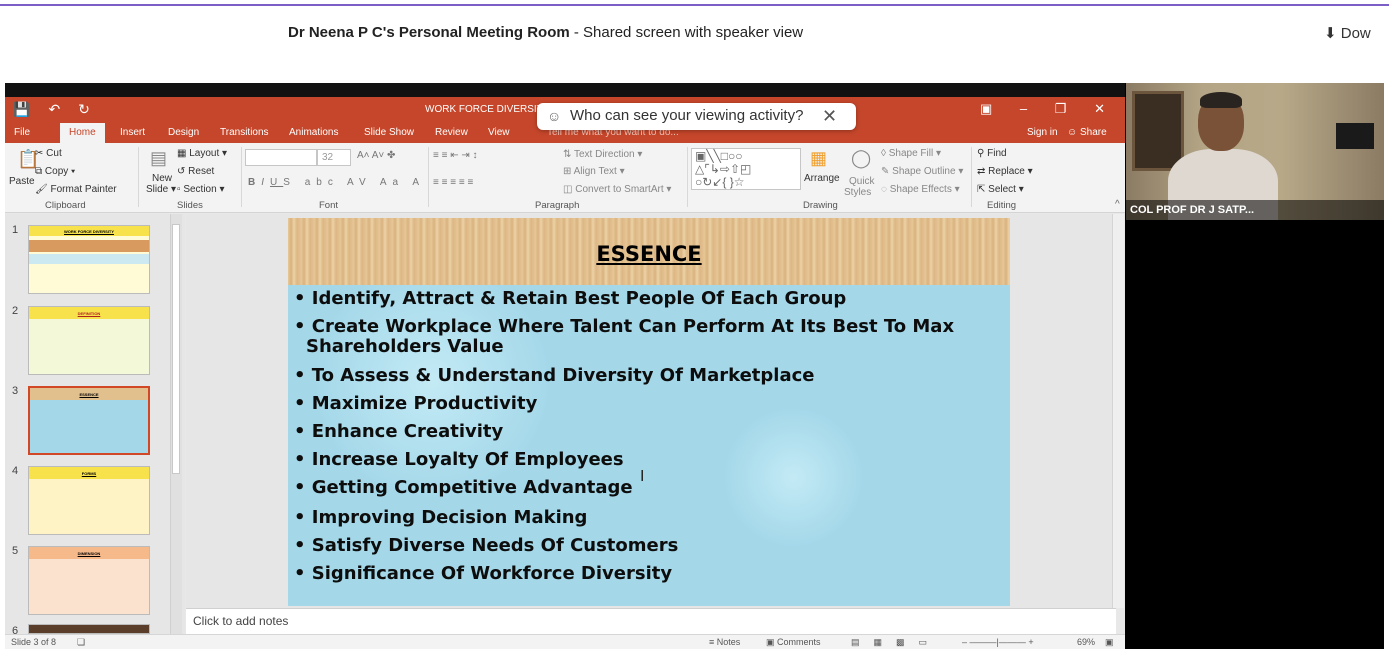 Image resolution: width=1389 pixels, height=649 pixels. Describe the element at coordinates (602, 154) in the screenshot. I see `text-direction-button: ⇅ Text Direction ▾` at that location.